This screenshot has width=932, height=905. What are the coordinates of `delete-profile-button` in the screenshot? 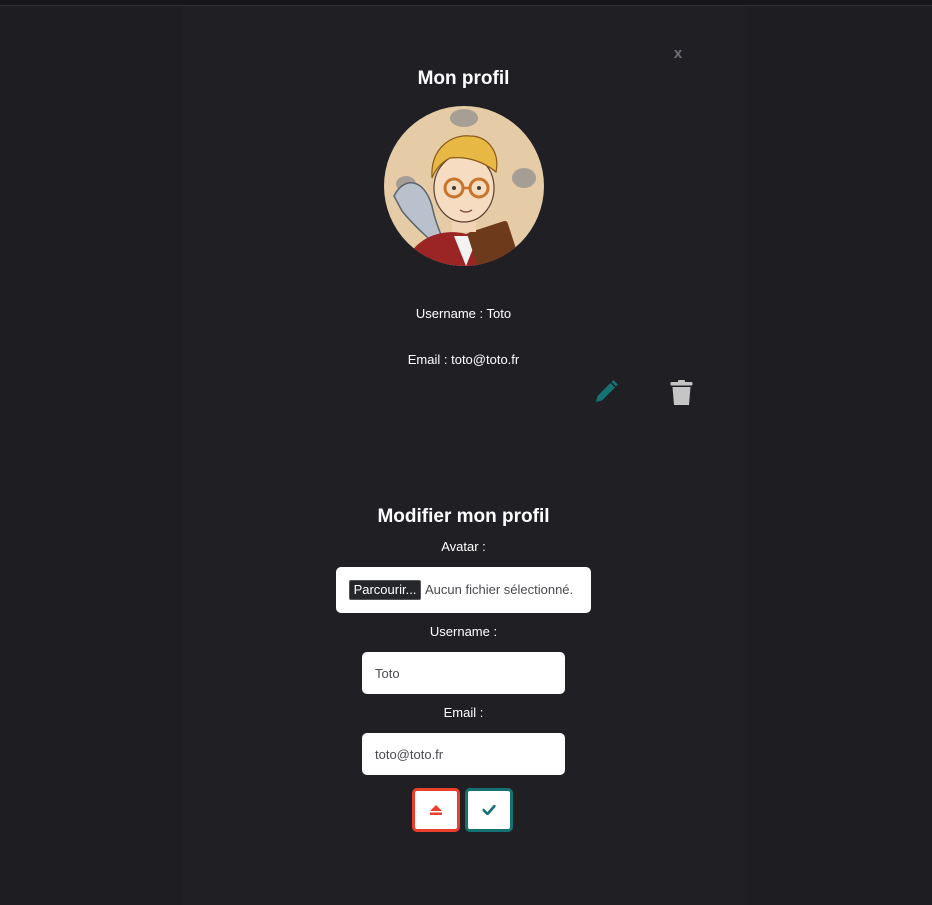 It's located at (681, 395).